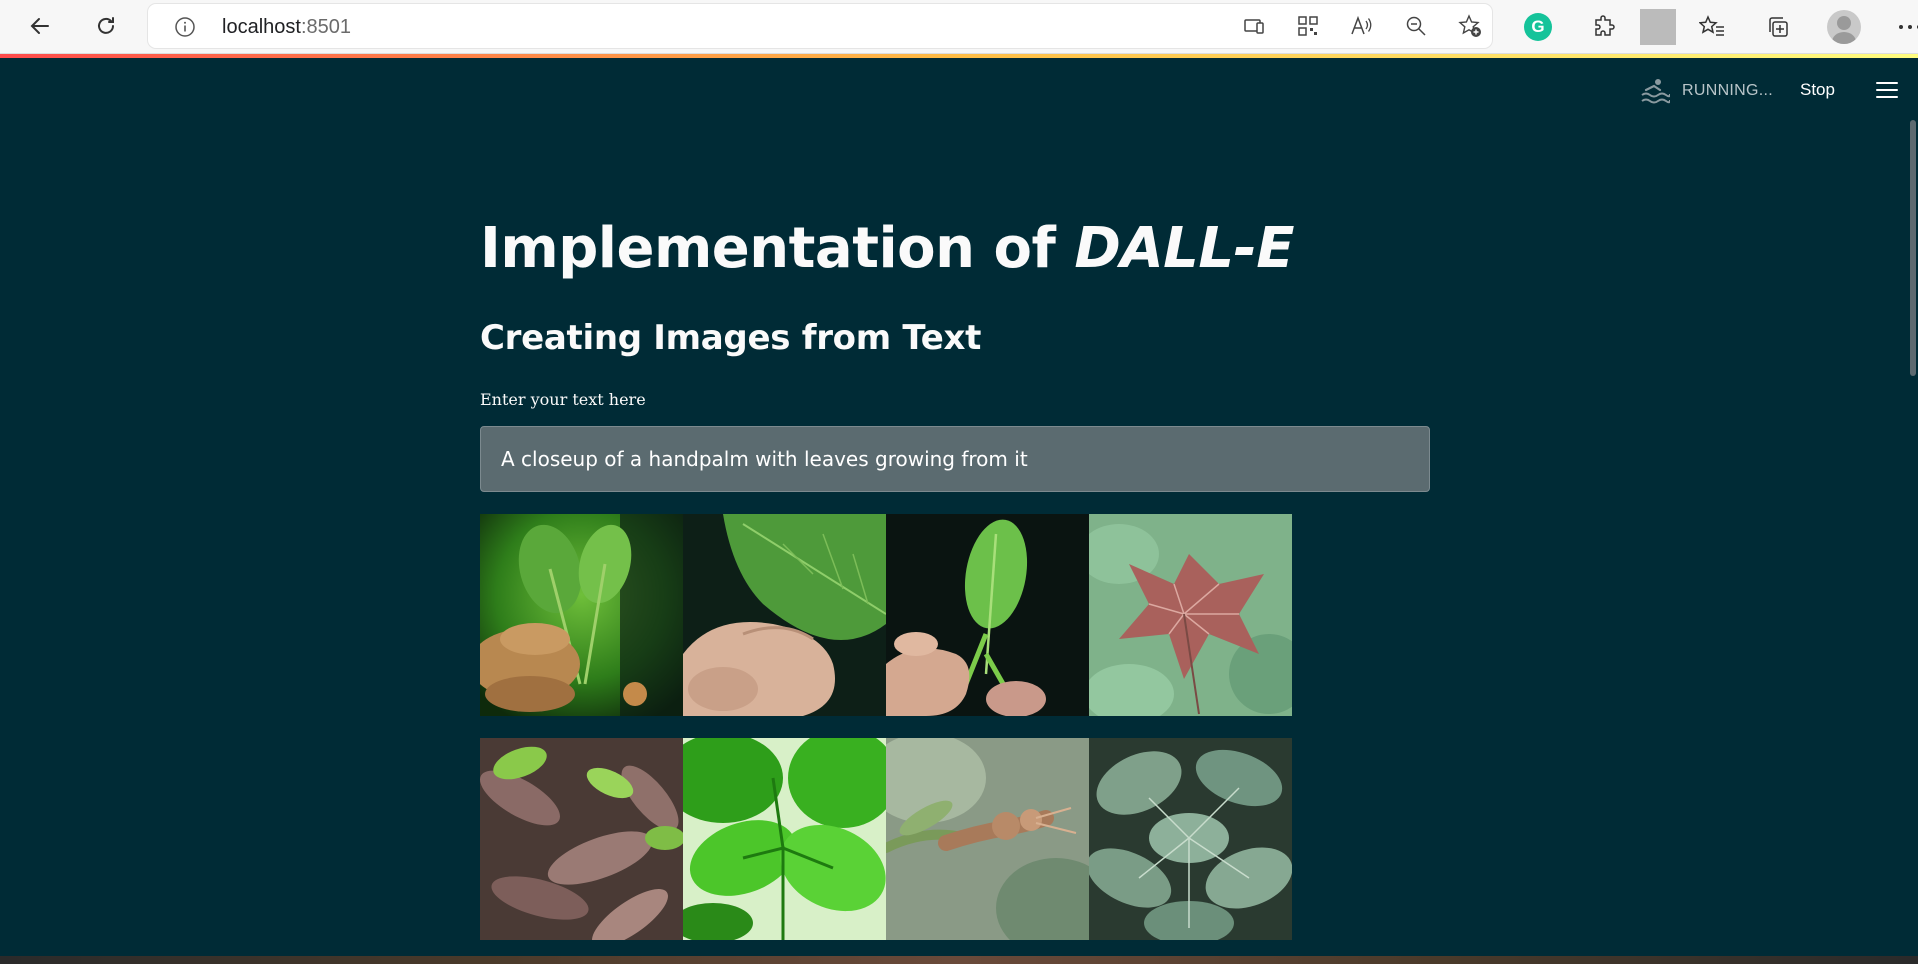  What do you see at coordinates (777, 248) in the screenshot?
I see `title-text: Implementation of` at bounding box center [777, 248].